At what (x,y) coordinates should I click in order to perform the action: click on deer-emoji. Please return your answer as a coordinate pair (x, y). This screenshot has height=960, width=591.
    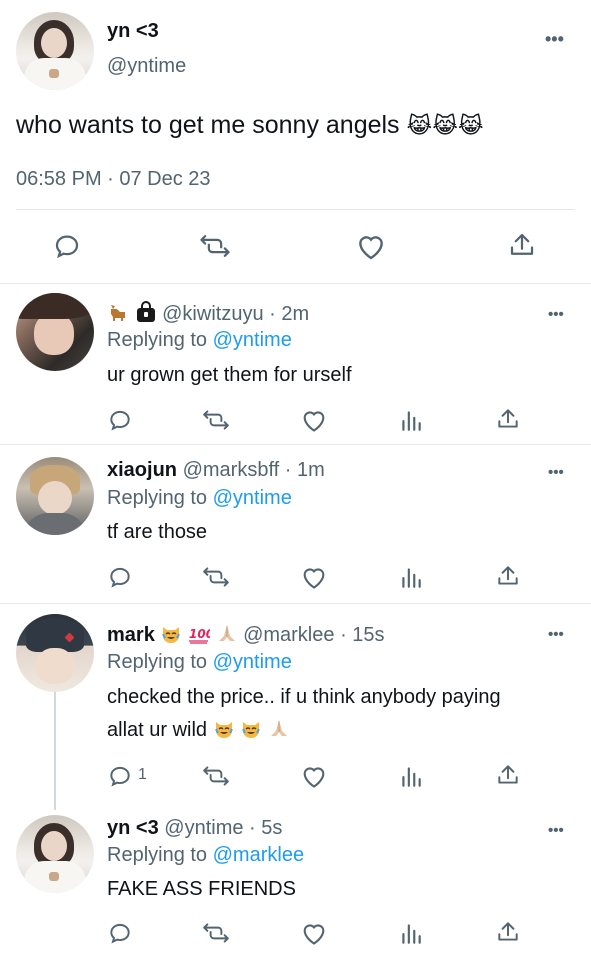
    Looking at the image, I should click on (118, 316).